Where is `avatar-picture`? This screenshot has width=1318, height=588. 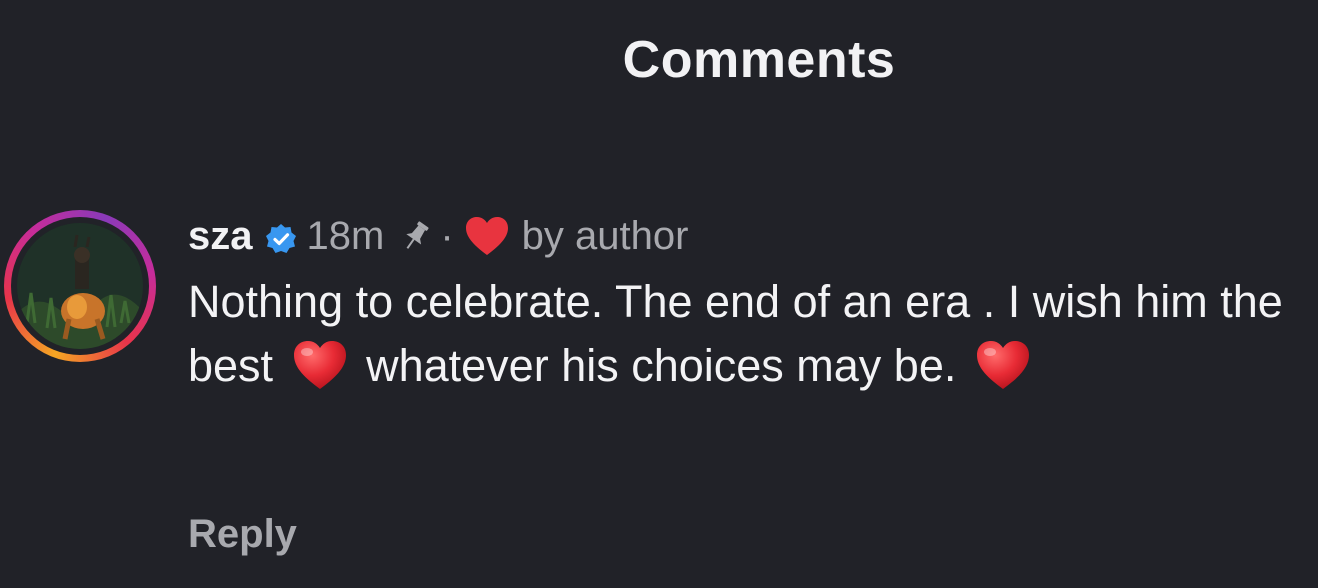
avatar-picture is located at coordinates (80, 286).